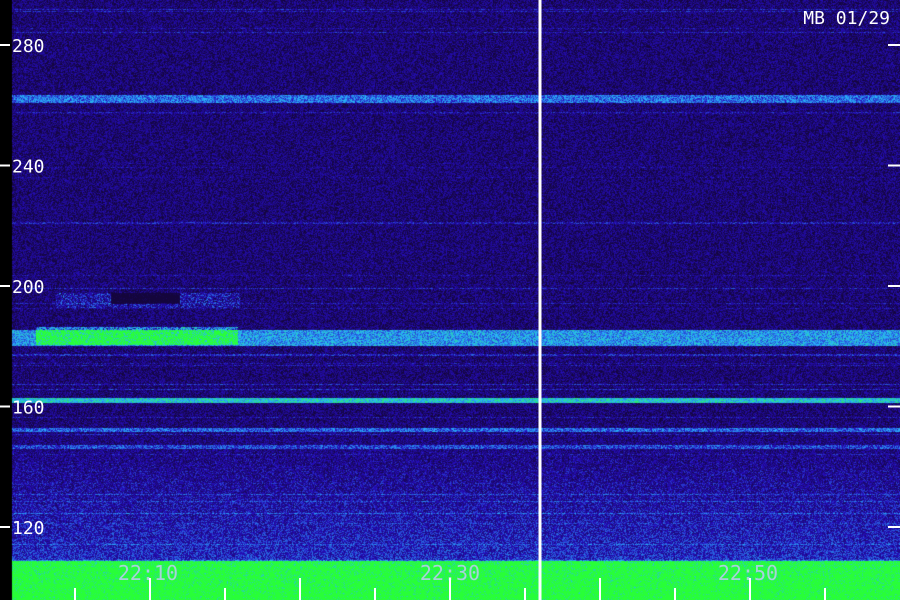 The height and width of the screenshot is (600, 900). Describe the element at coordinates (450, 580) in the screenshot. I see `x-axis: 22:10 22:30 22:50` at that location.